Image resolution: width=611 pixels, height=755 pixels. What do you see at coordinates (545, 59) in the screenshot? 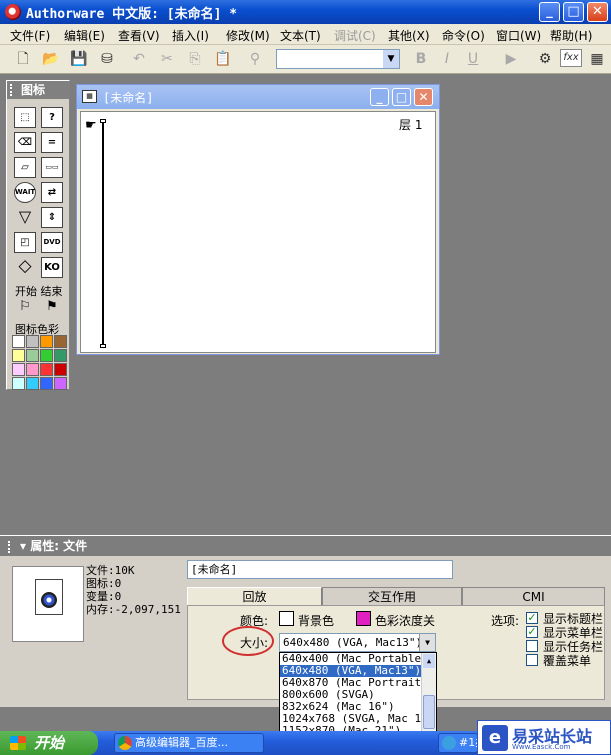
I see `control-panel-icon: ⚙` at bounding box center [545, 59].